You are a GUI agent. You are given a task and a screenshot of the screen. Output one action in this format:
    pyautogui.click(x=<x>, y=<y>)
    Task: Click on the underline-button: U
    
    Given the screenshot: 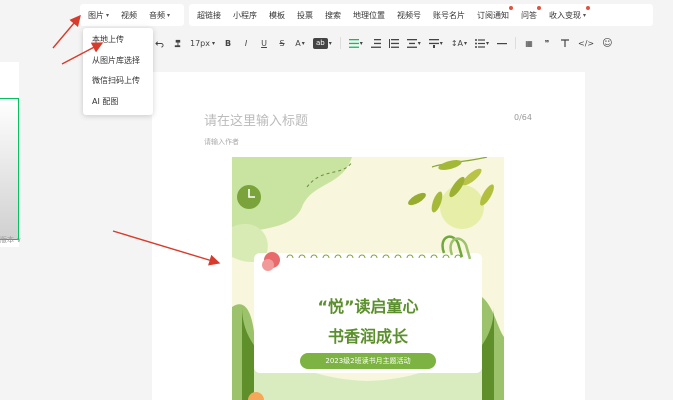 What is the action you would take?
    pyautogui.click(x=264, y=43)
    